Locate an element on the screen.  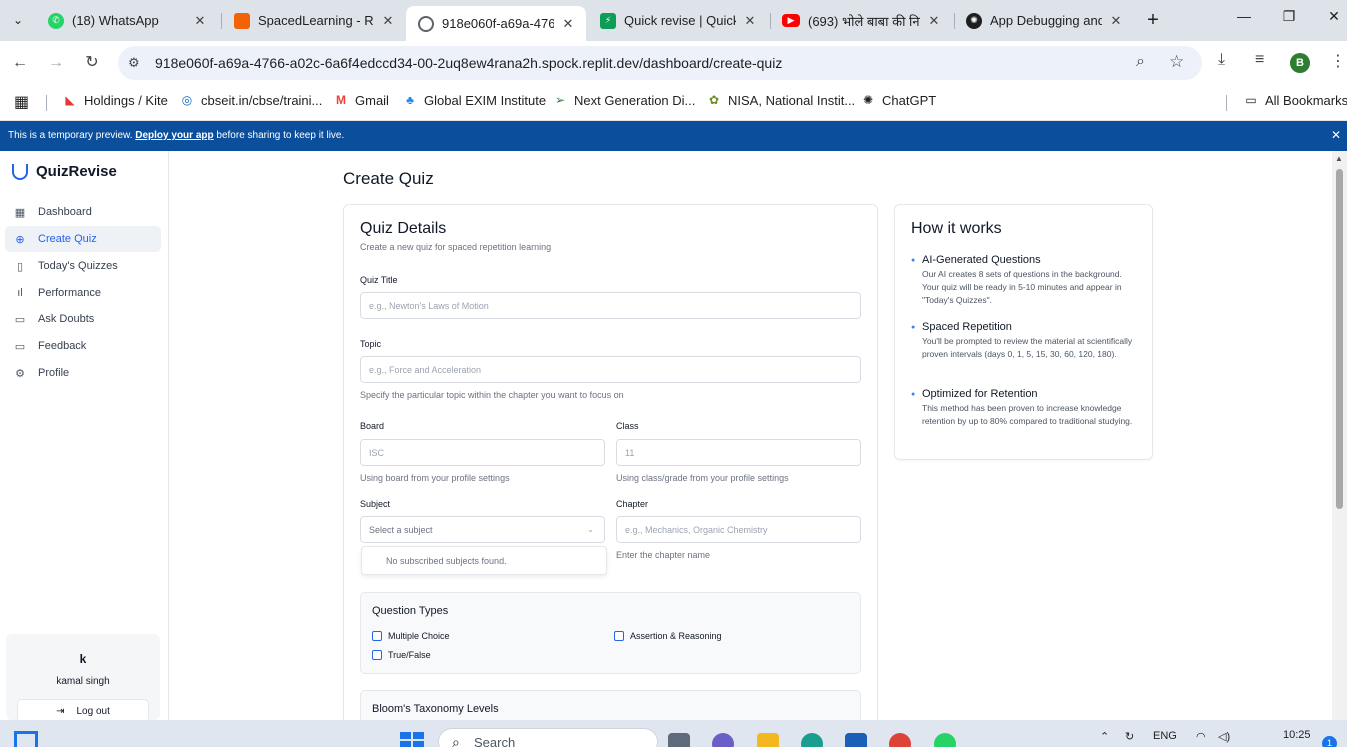
whatsapp-icon is located at coordinates (945, 740).